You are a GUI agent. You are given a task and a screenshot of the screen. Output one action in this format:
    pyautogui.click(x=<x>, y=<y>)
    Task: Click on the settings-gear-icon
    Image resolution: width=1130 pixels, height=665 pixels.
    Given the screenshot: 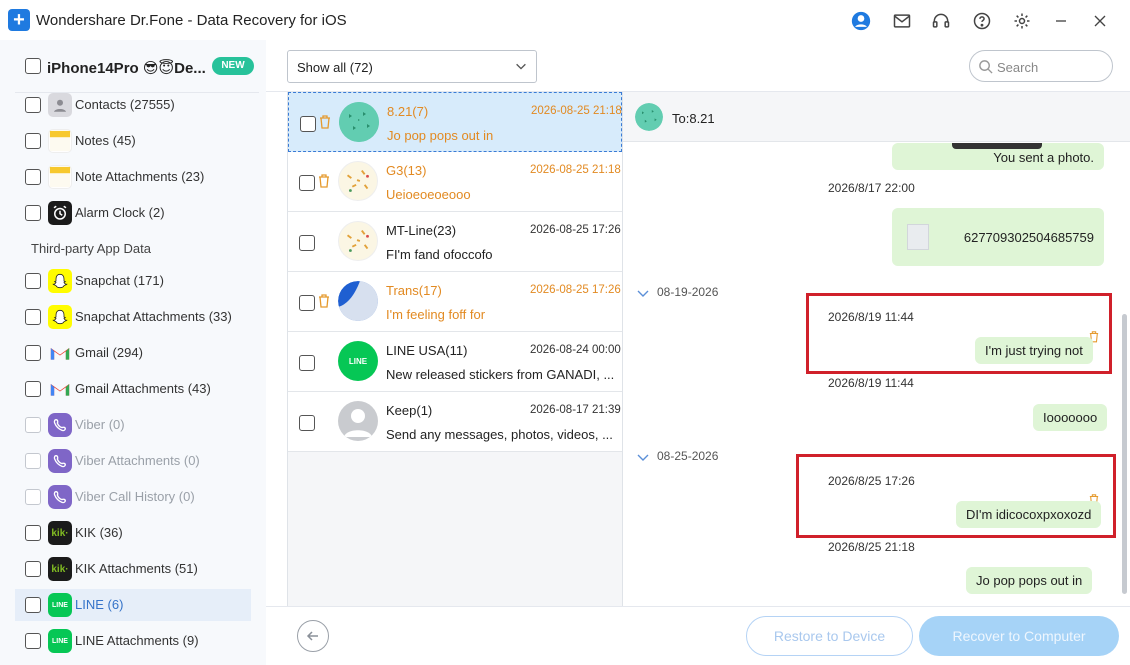 What is the action you would take?
    pyautogui.click(x=1022, y=21)
    